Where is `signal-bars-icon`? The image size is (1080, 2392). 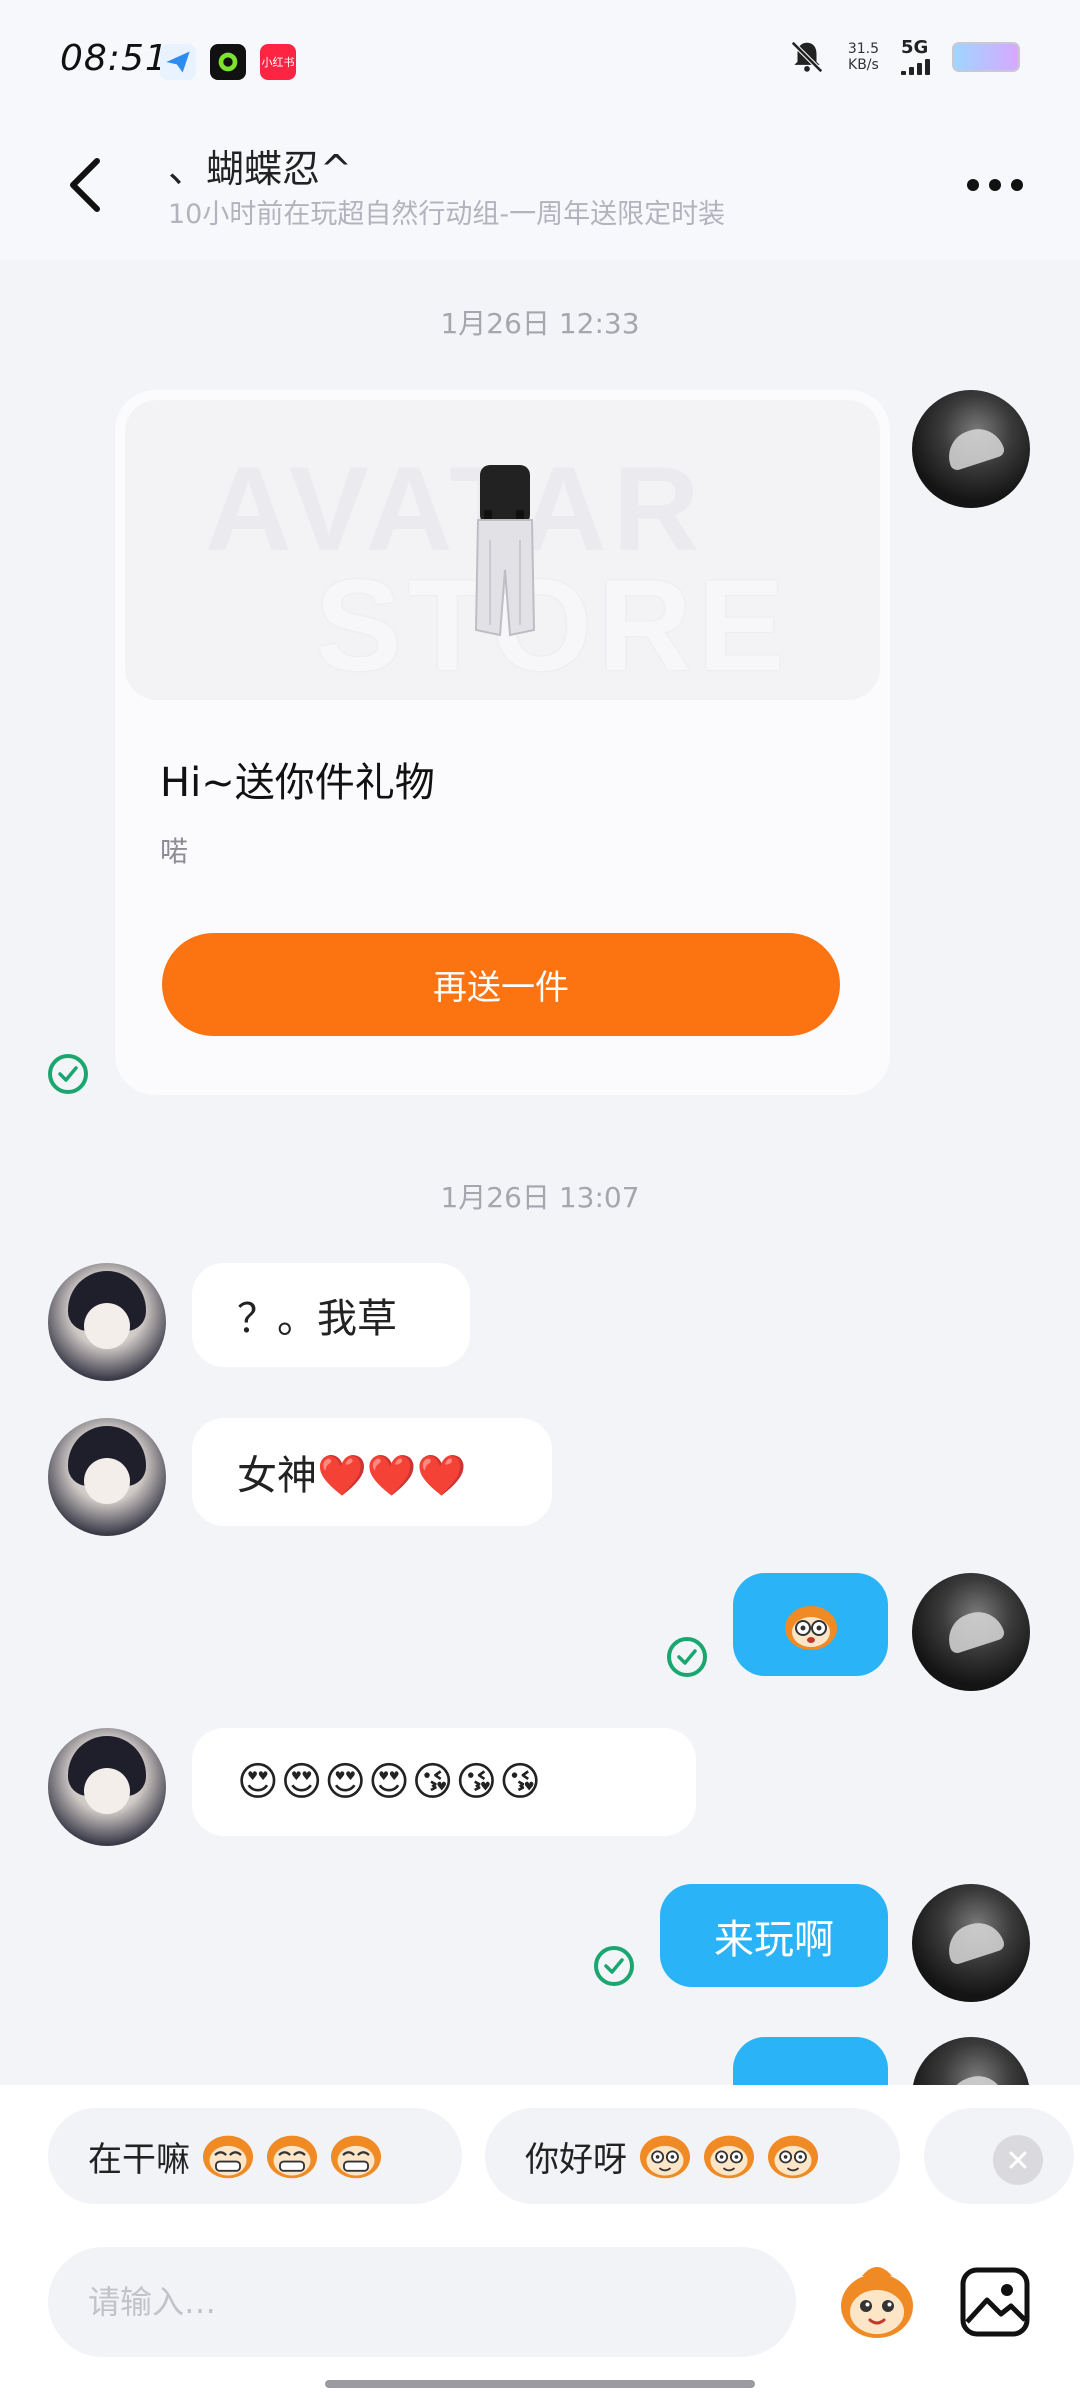 signal-bars-icon is located at coordinates (915, 67).